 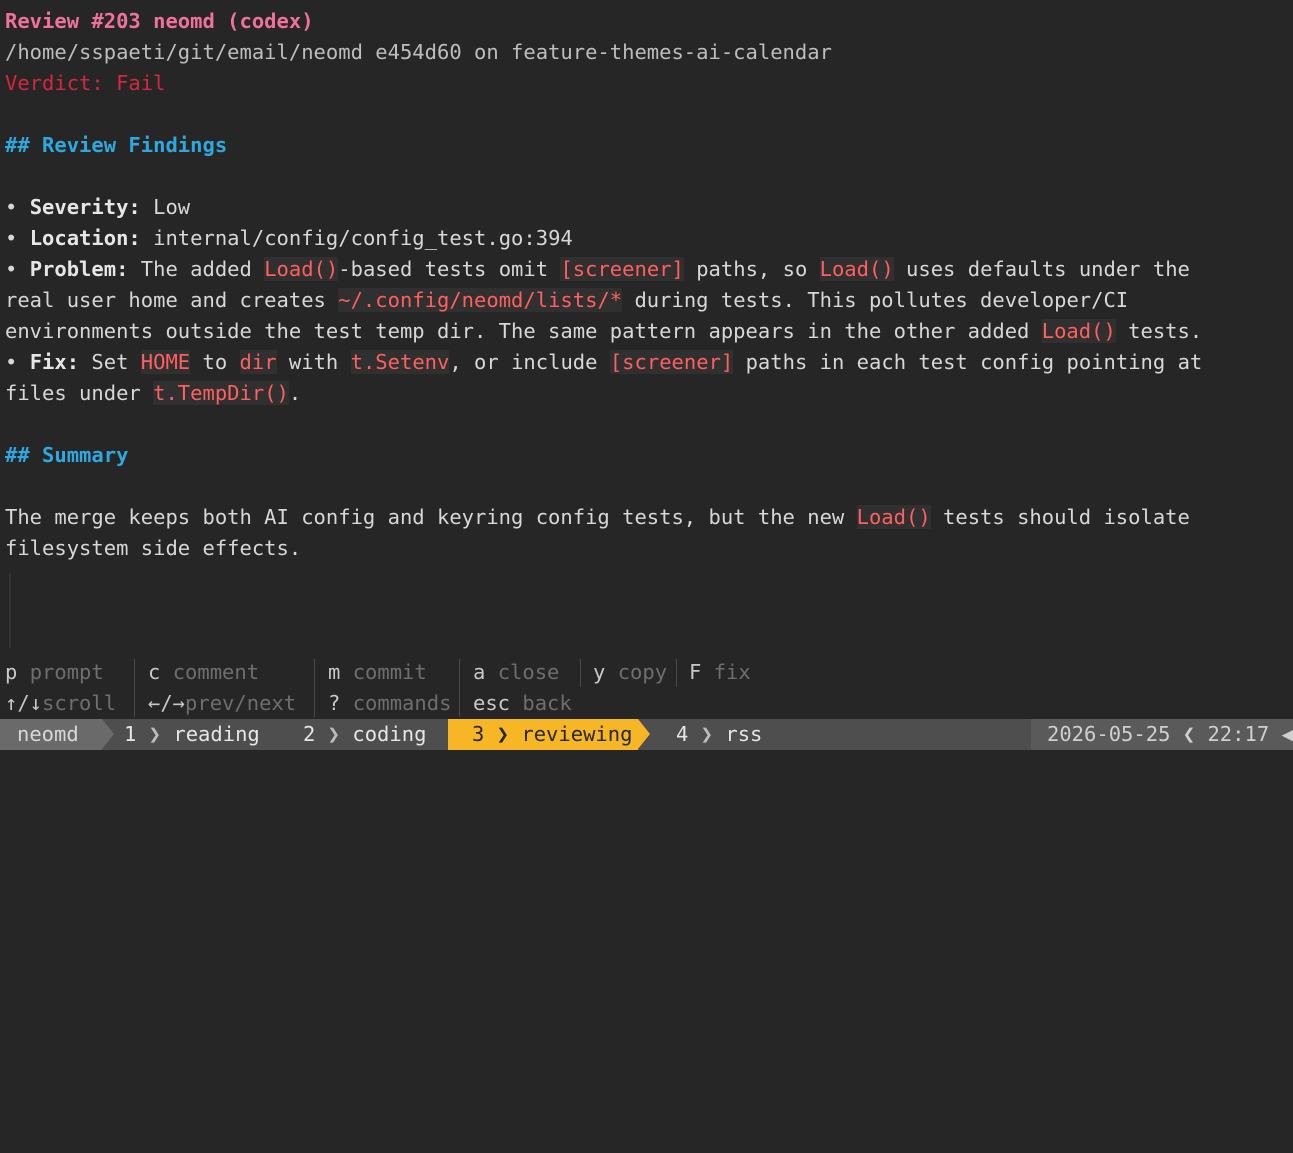 I want to click on help-column: y copy, so click(x=630, y=688).